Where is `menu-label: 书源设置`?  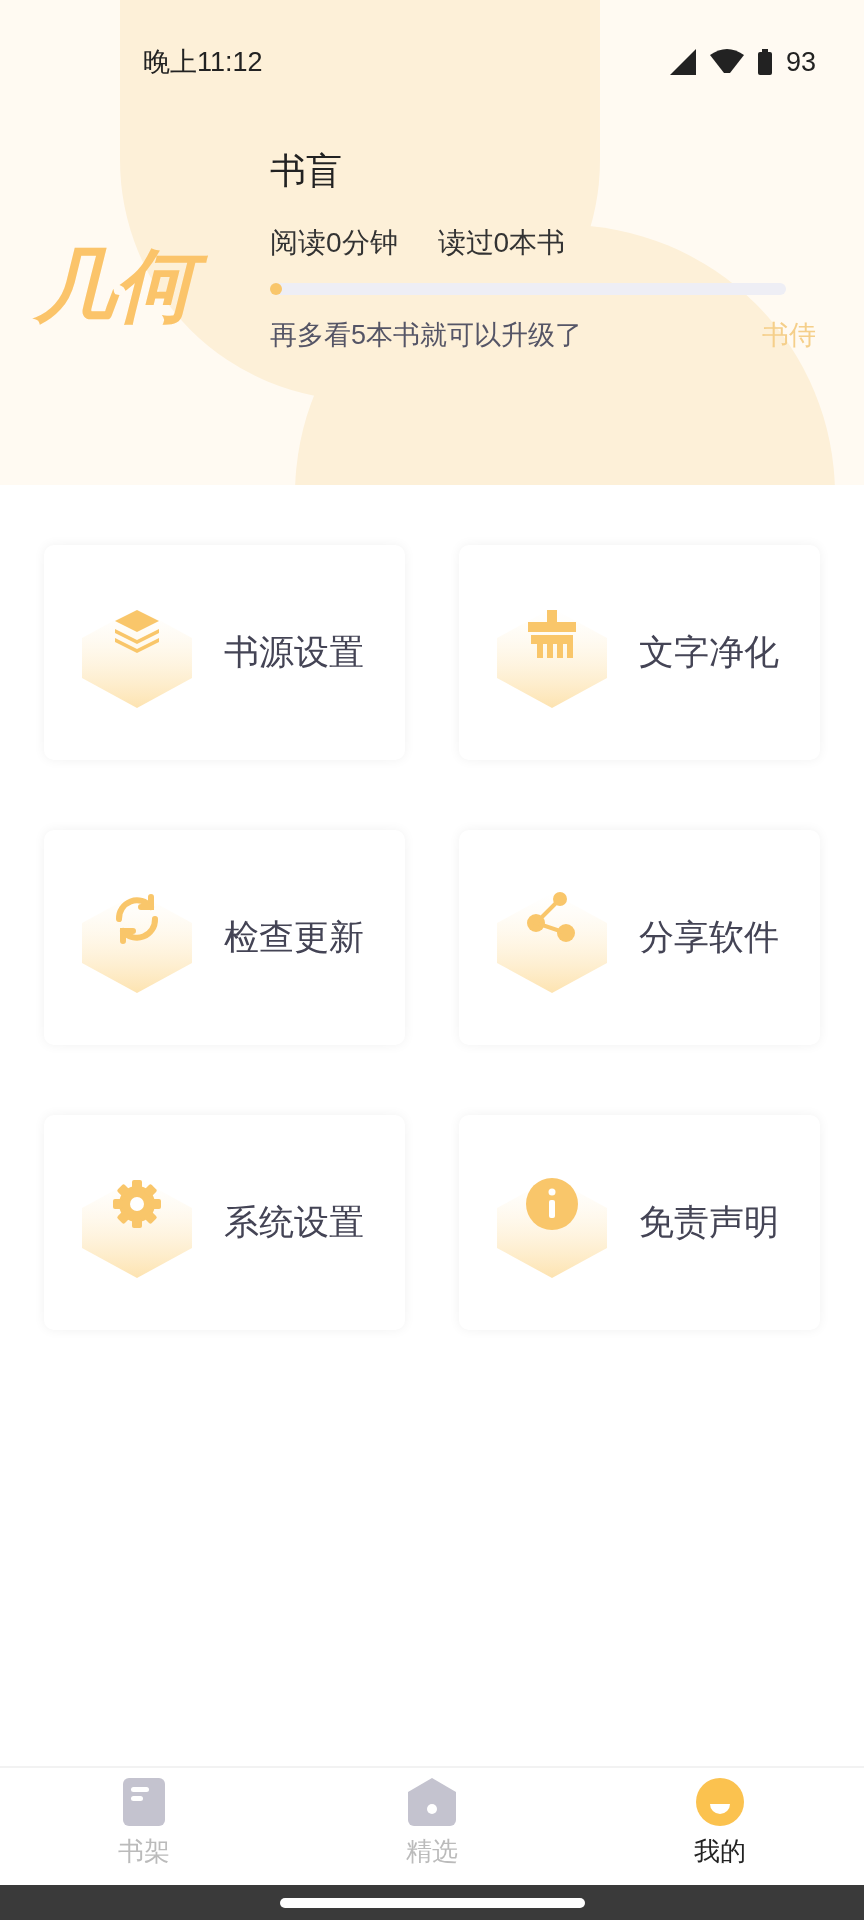
menu-label: 书源设置 is located at coordinates (294, 652).